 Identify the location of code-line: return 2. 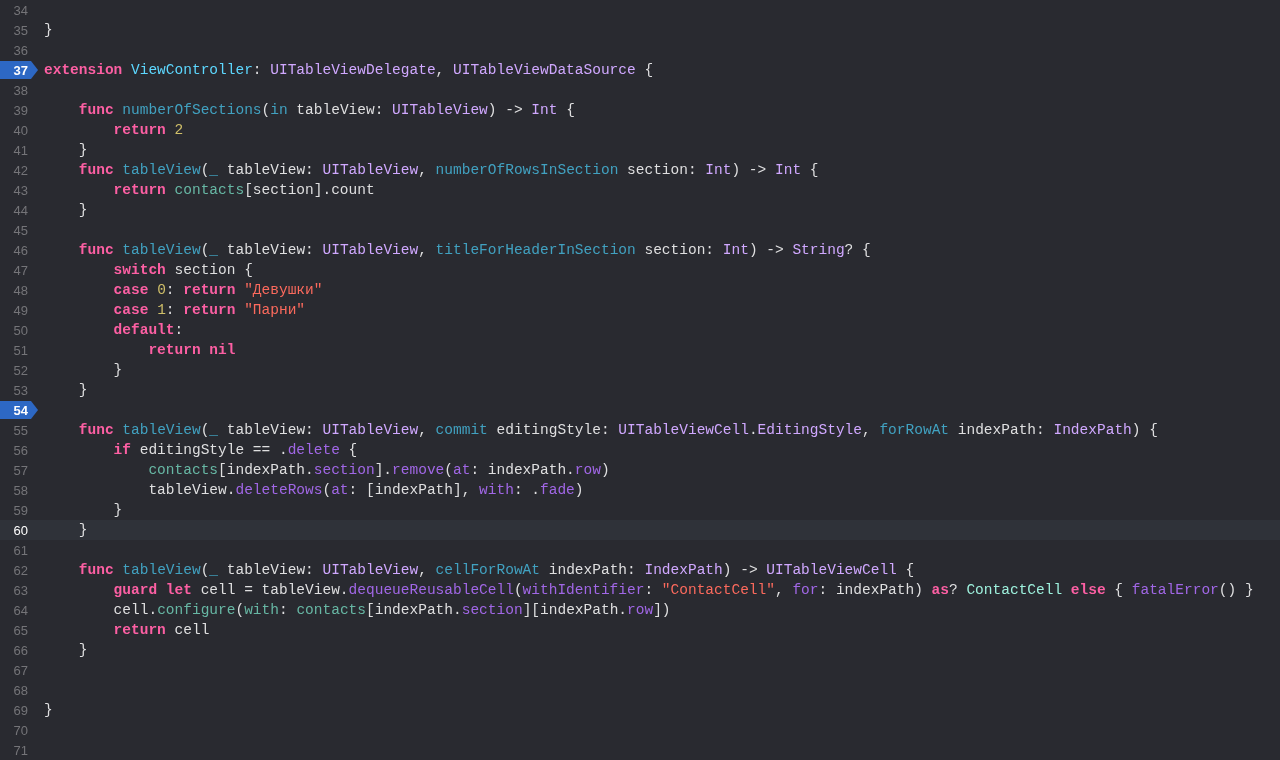
(148, 130).